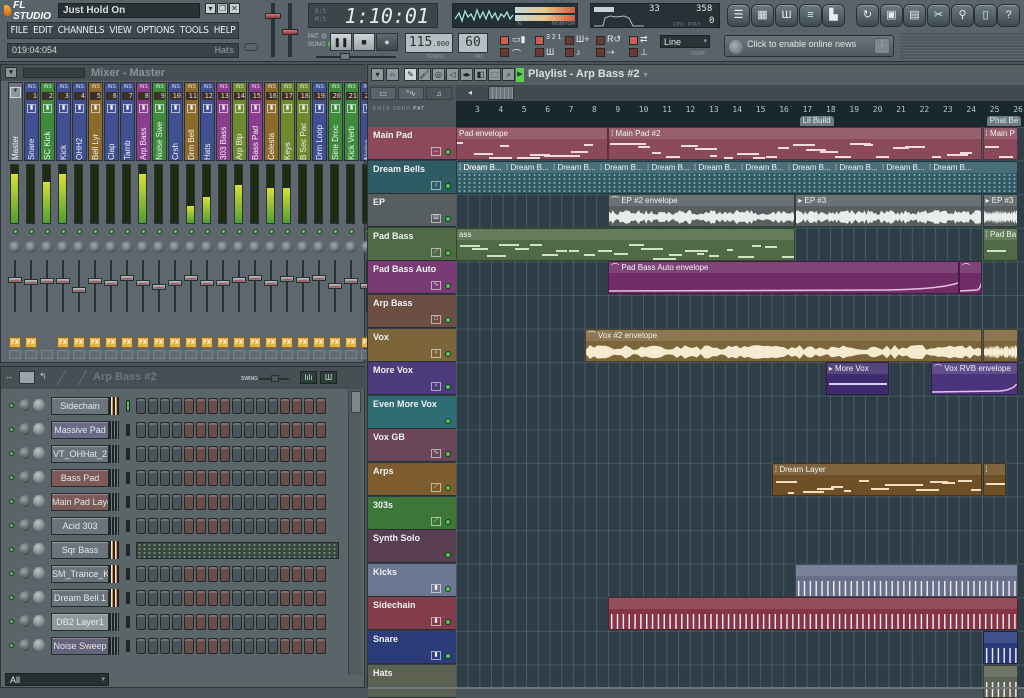 The height and width of the screenshot is (698, 1024). What do you see at coordinates (323, 36) in the screenshot?
I see `pat-led` at bounding box center [323, 36].